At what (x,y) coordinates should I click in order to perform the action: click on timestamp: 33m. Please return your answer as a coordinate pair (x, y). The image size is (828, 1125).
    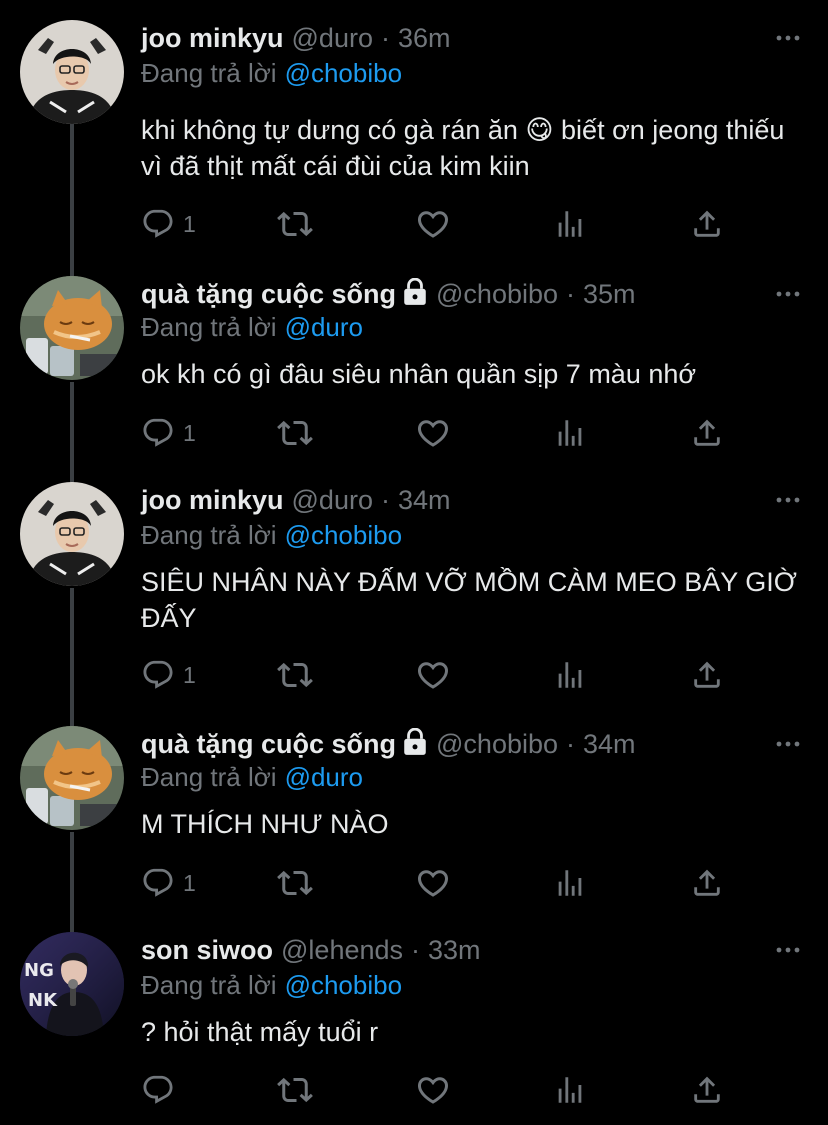
    Looking at the image, I should click on (454, 950).